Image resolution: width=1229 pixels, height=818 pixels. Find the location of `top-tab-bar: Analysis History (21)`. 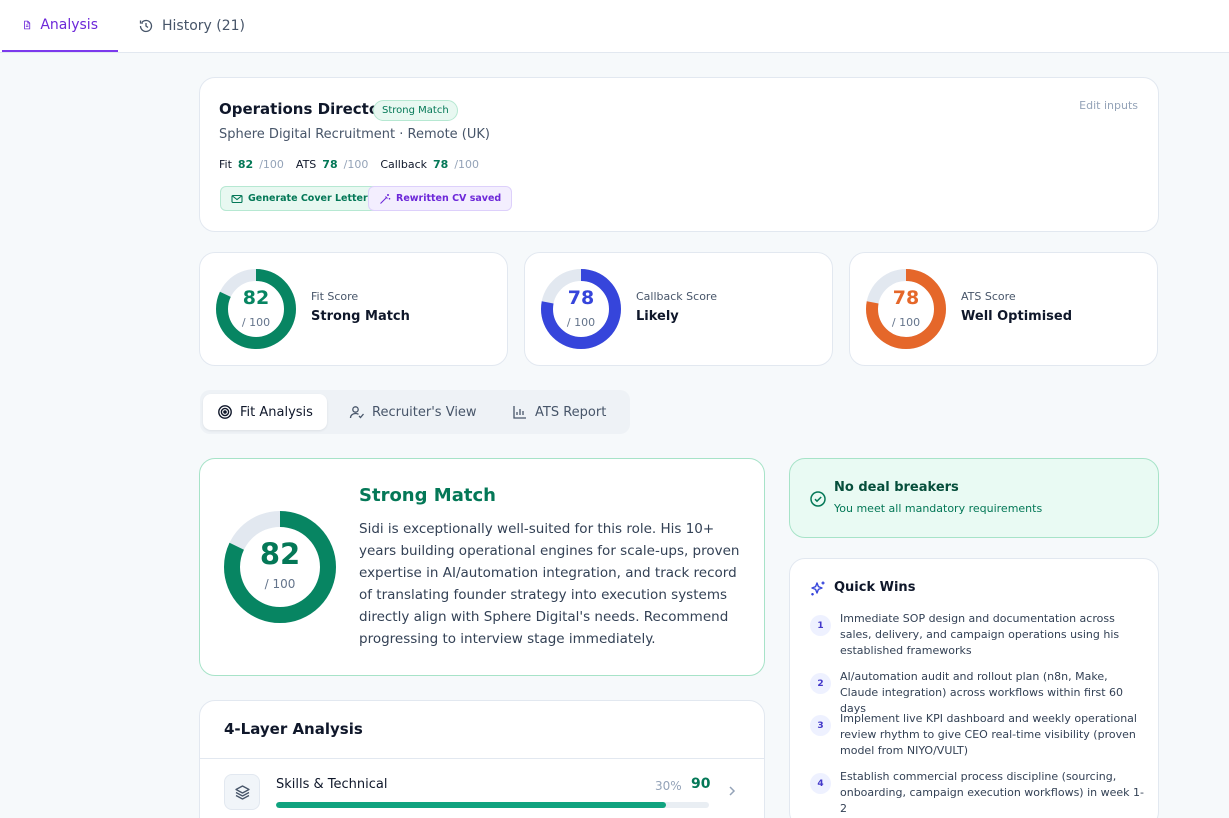

top-tab-bar: Analysis History (21) is located at coordinates (614, 26).